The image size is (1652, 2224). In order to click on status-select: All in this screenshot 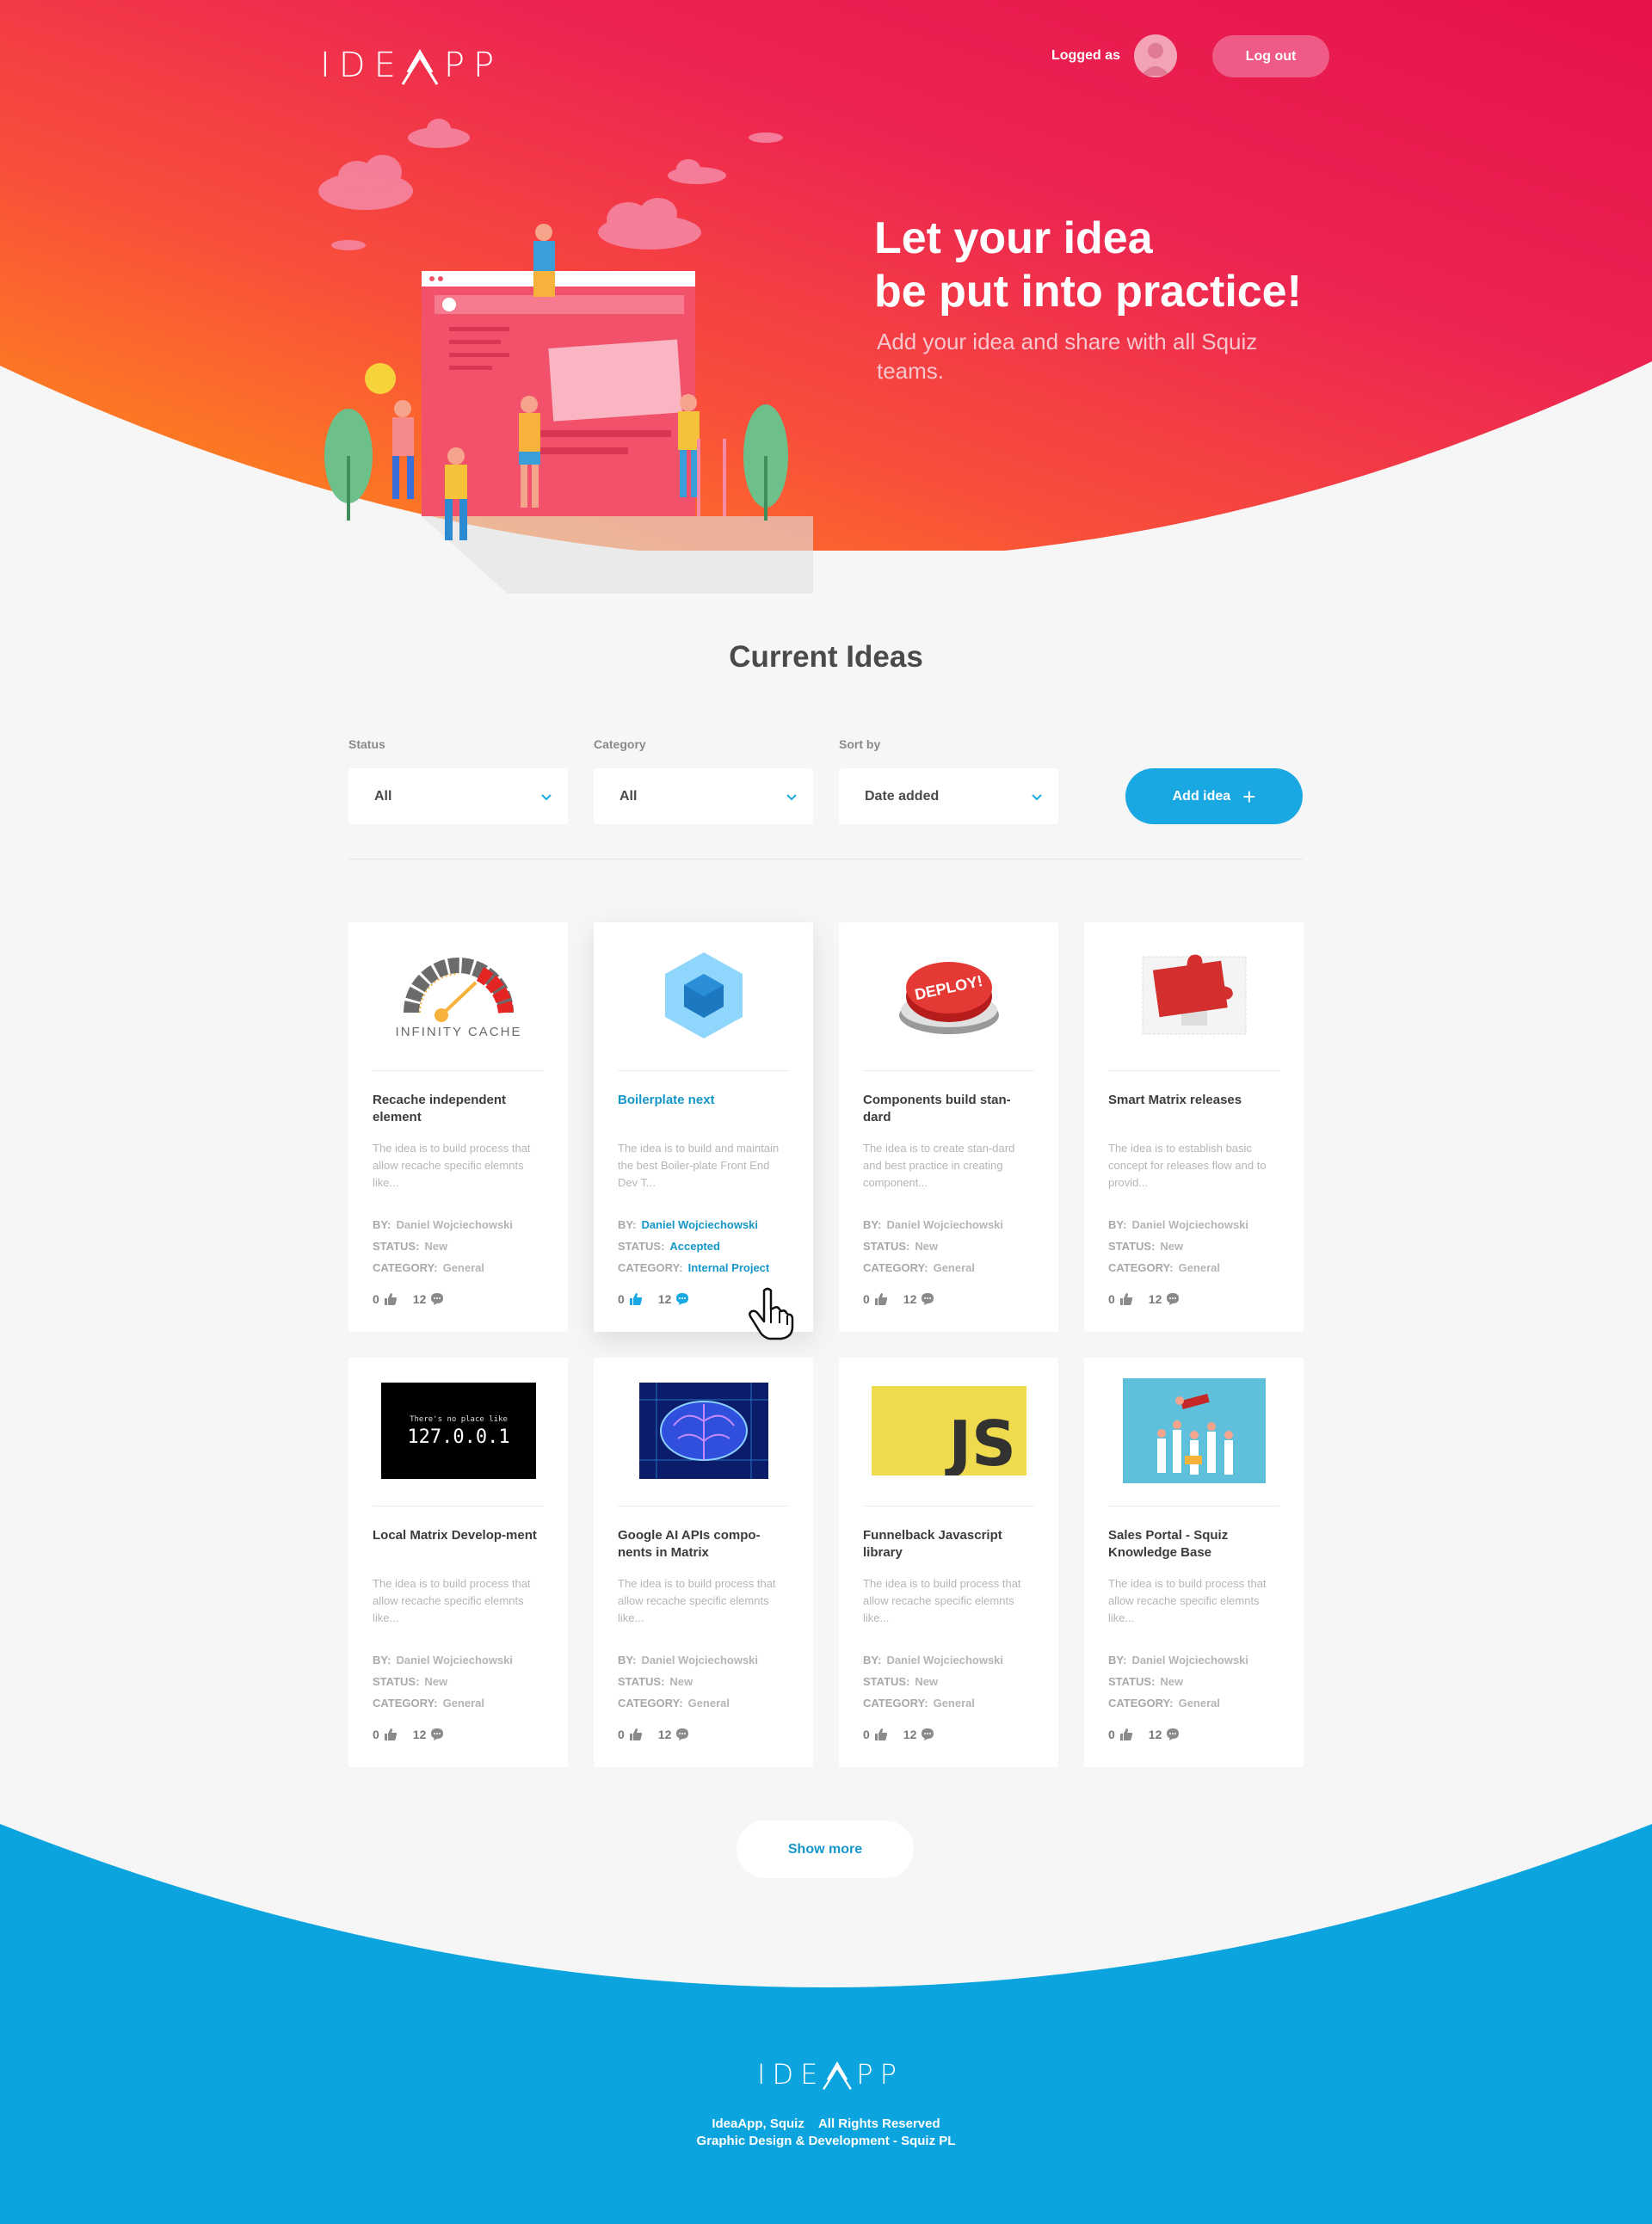, I will do `click(458, 796)`.